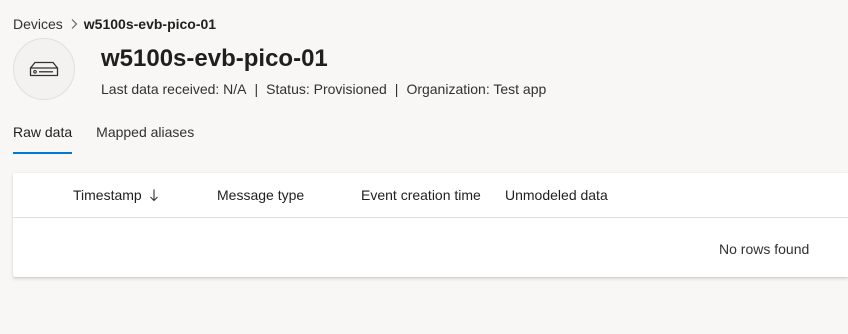  I want to click on tab-list: Raw data Mapped aliases, so click(115, 138).